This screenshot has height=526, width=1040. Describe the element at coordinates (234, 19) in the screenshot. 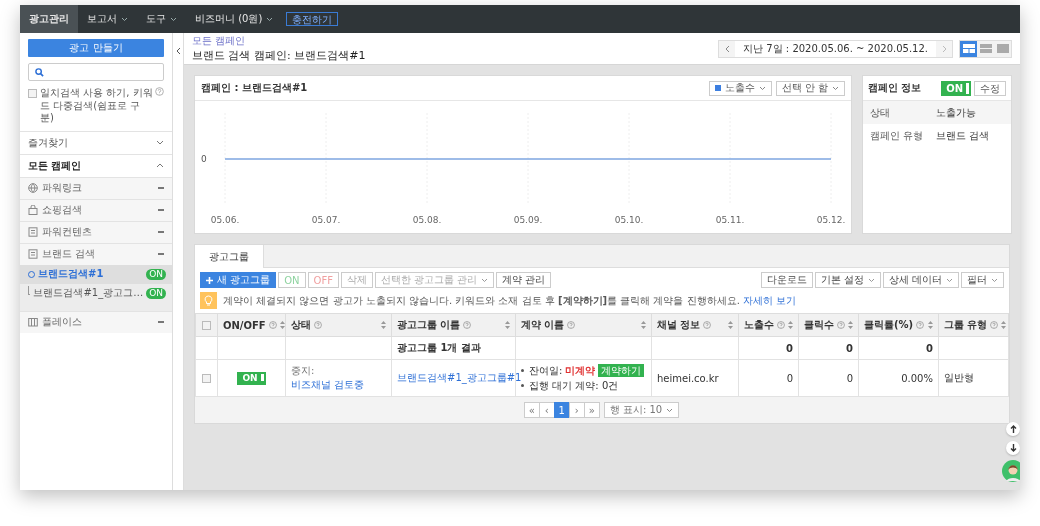

I see `nav-menu-item: 비즈머니 (0원)` at that location.